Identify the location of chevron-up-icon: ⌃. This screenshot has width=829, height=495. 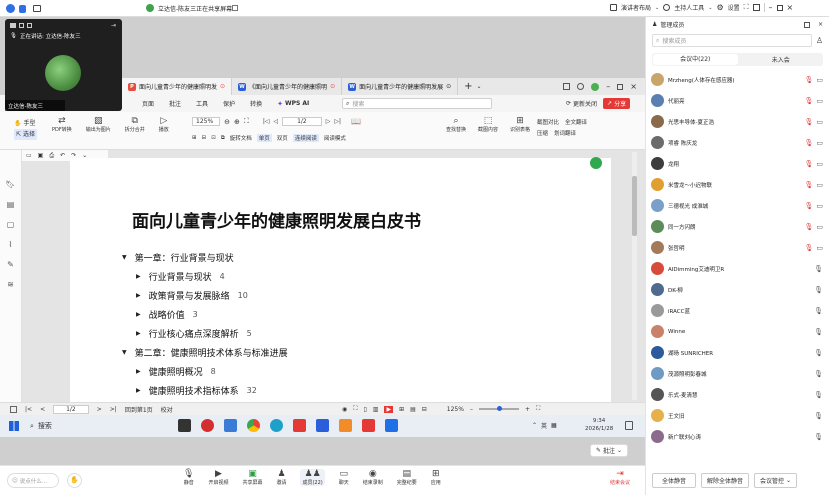
(534, 425).